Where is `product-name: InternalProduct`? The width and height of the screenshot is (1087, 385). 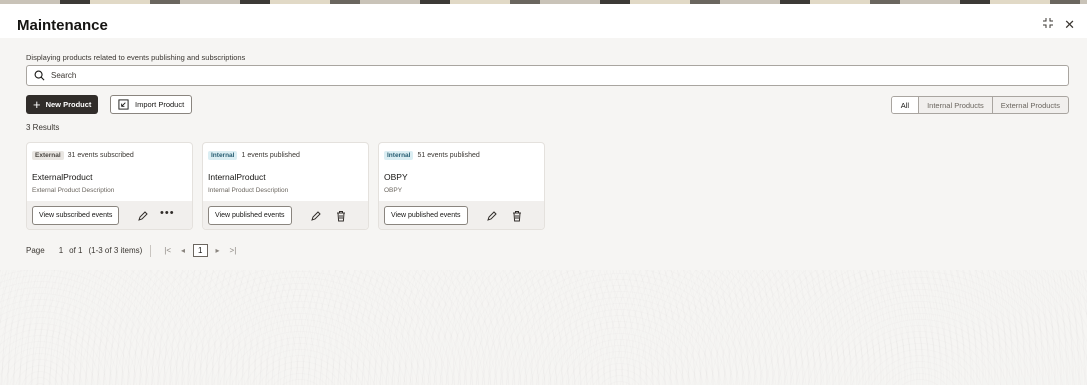 product-name: InternalProduct is located at coordinates (237, 177).